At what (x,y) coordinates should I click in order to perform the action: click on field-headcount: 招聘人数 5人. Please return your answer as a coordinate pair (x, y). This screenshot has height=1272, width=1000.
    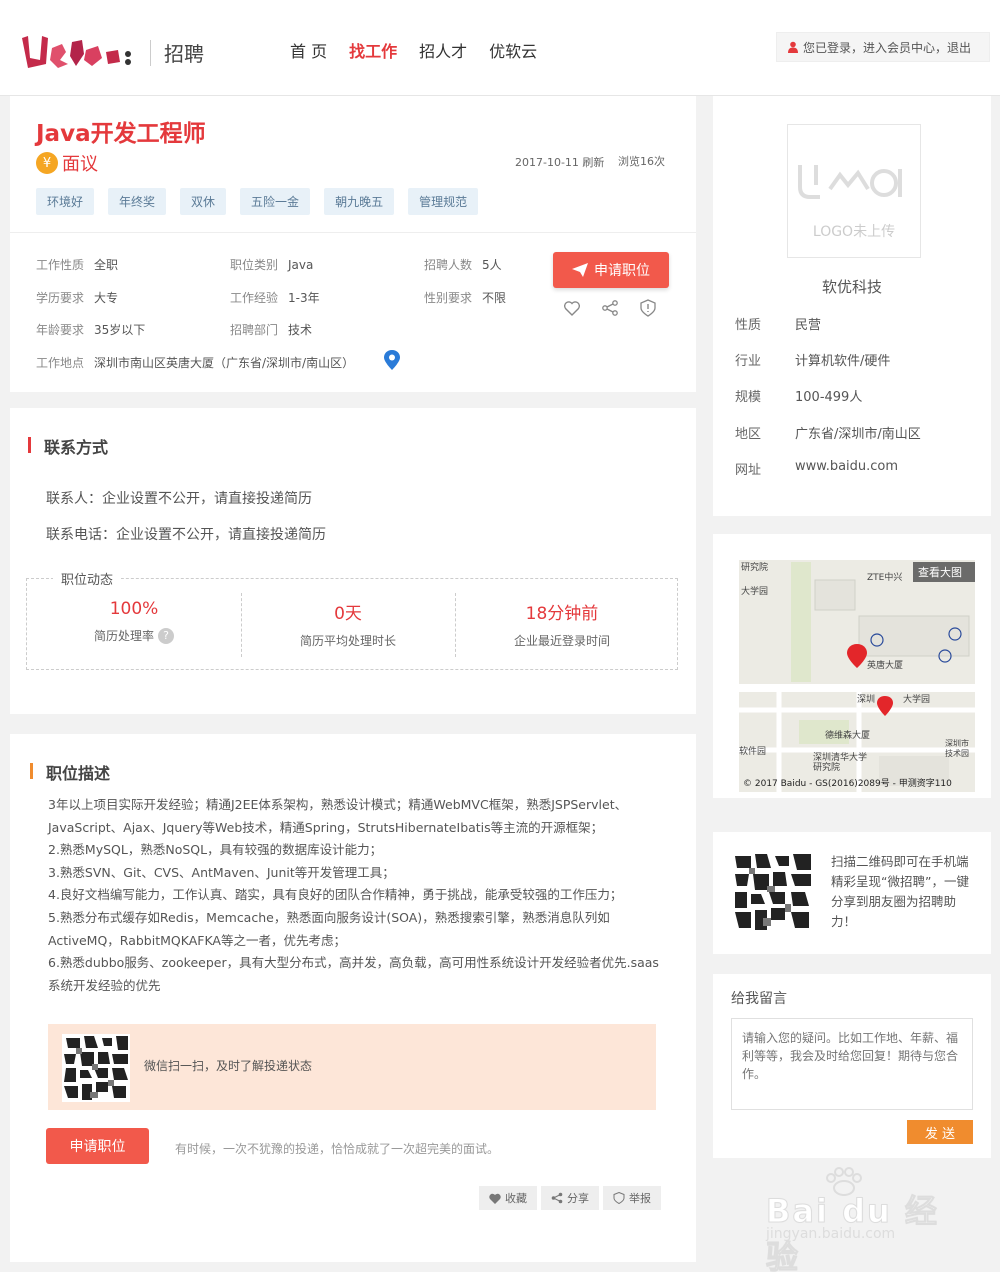
    Looking at the image, I should click on (463, 264).